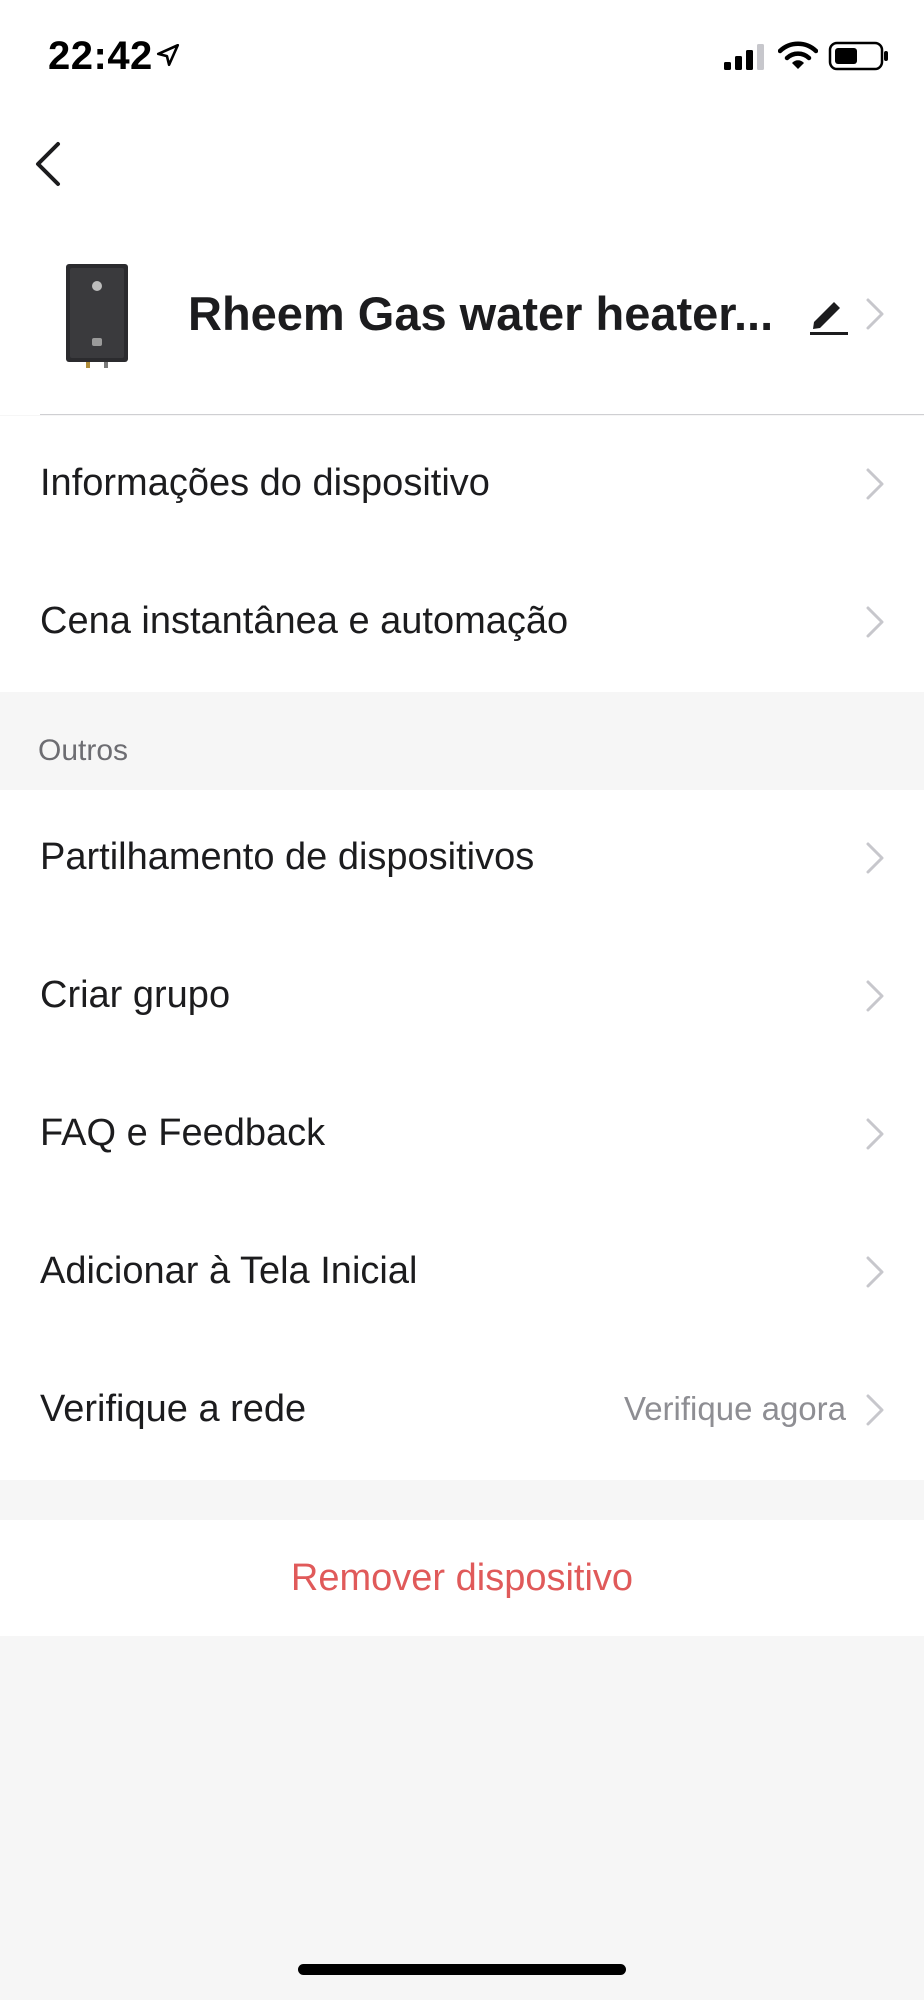 The image size is (924, 2000). I want to click on row-device-info: Informações do dispositivo, so click(462, 485).